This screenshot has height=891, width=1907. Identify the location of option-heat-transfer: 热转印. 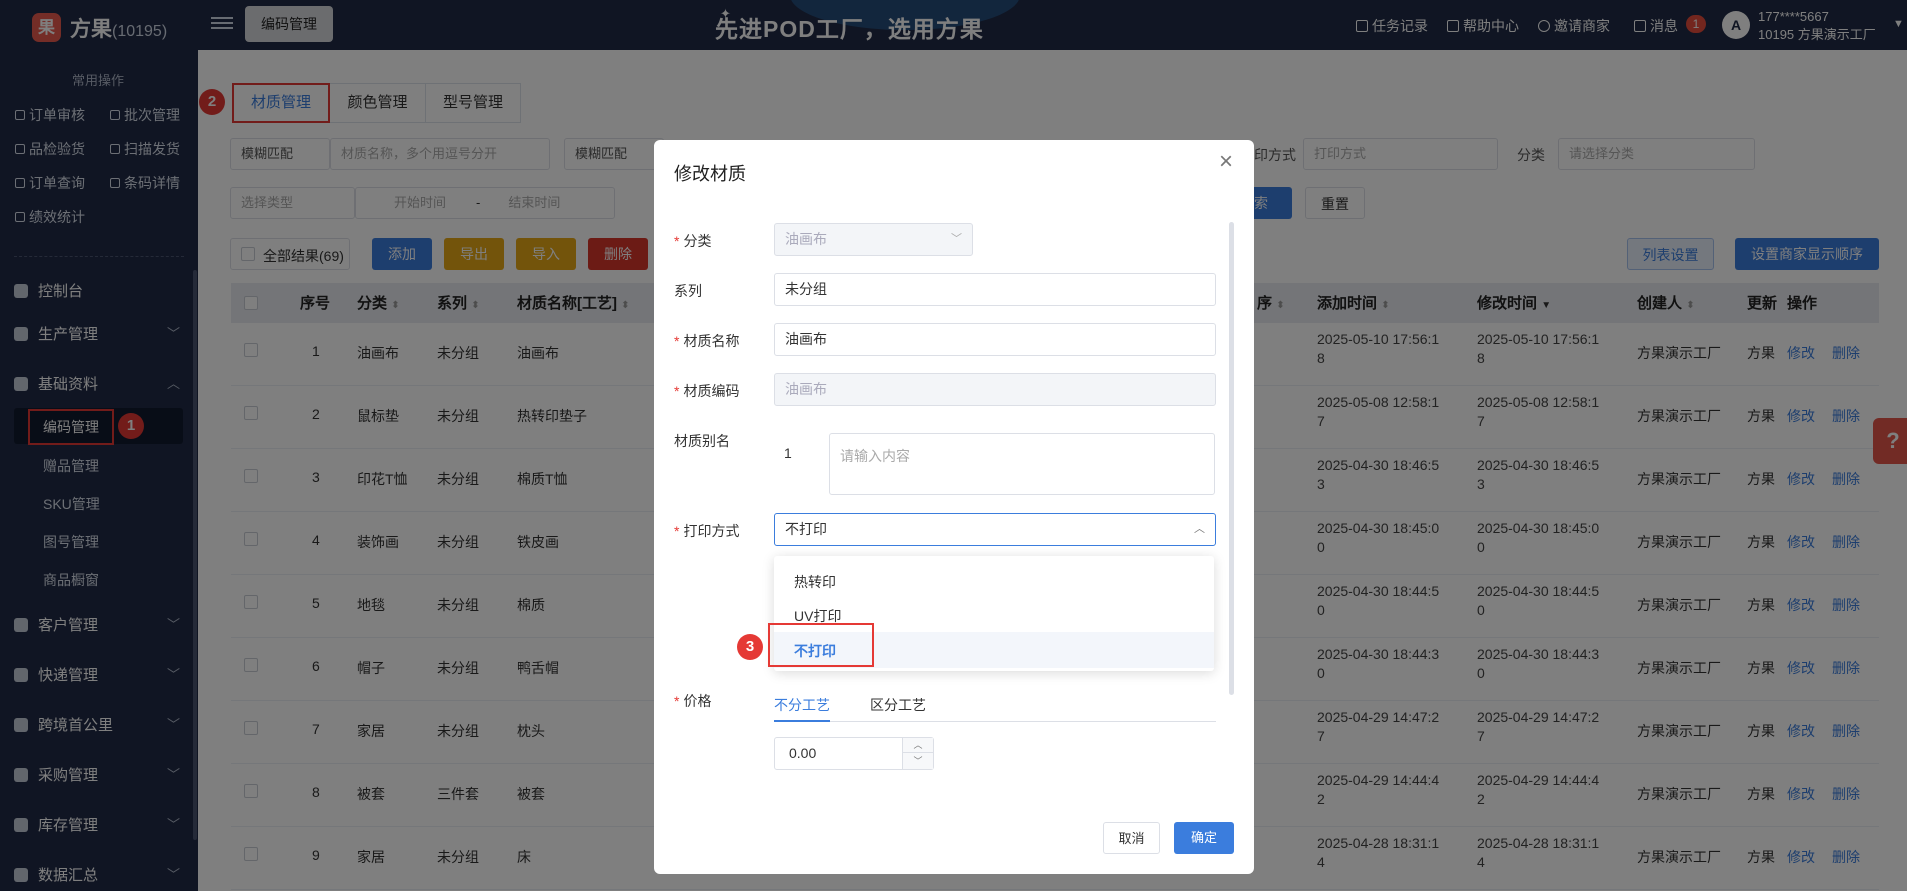
(815, 582).